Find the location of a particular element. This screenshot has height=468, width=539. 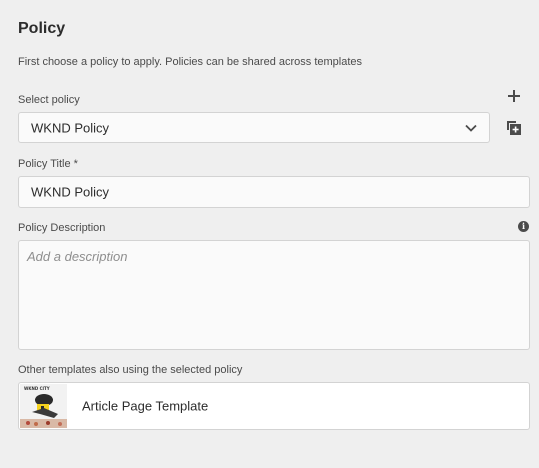

duplicate-icon is located at coordinates (514, 128).